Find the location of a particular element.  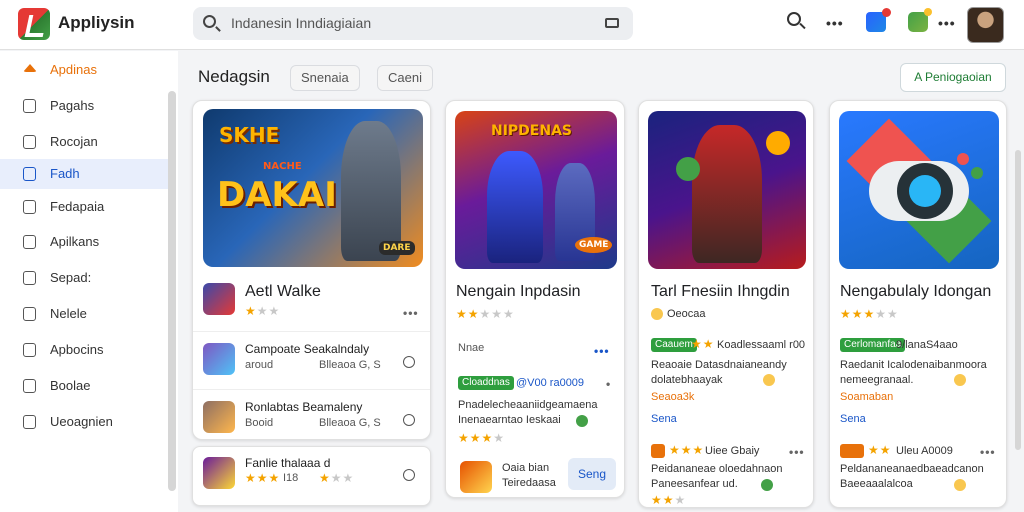

sidebar-item-label: Fadh is located at coordinates (65, 173).